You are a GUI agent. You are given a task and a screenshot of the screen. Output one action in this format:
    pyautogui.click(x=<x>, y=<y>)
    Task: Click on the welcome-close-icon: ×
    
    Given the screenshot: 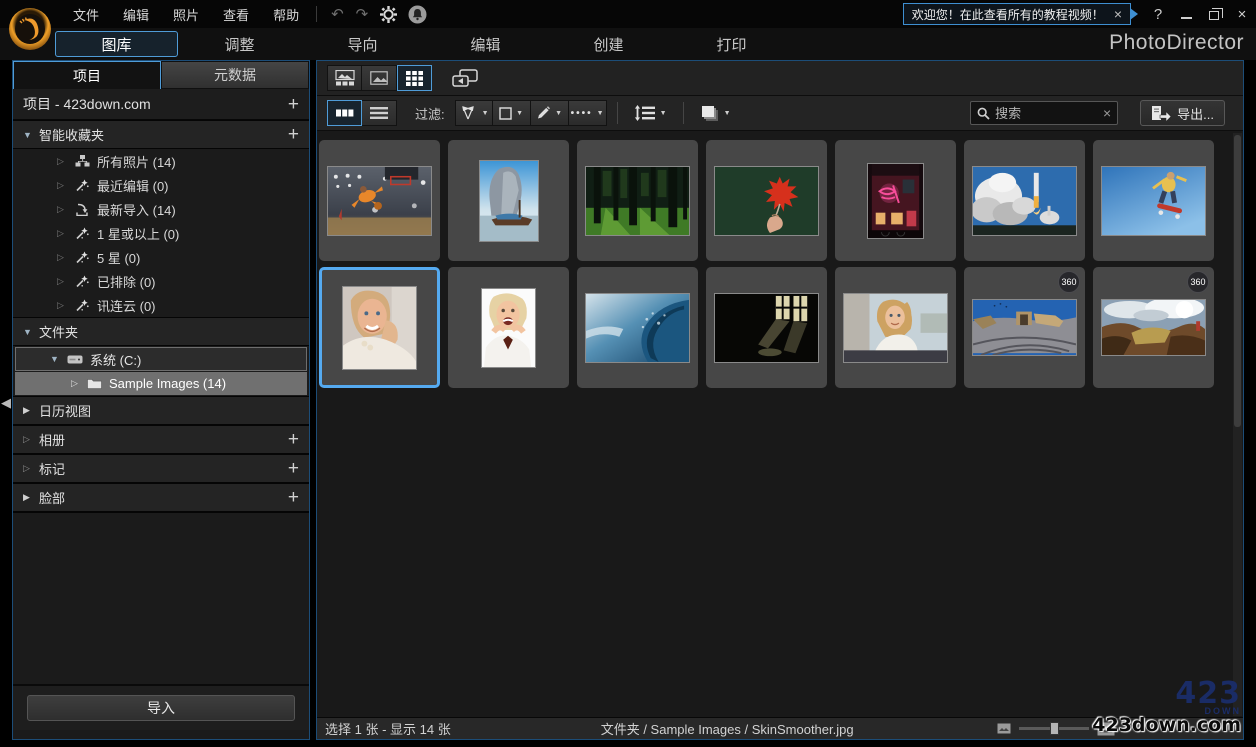 What is the action you would take?
    pyautogui.click(x=1118, y=14)
    